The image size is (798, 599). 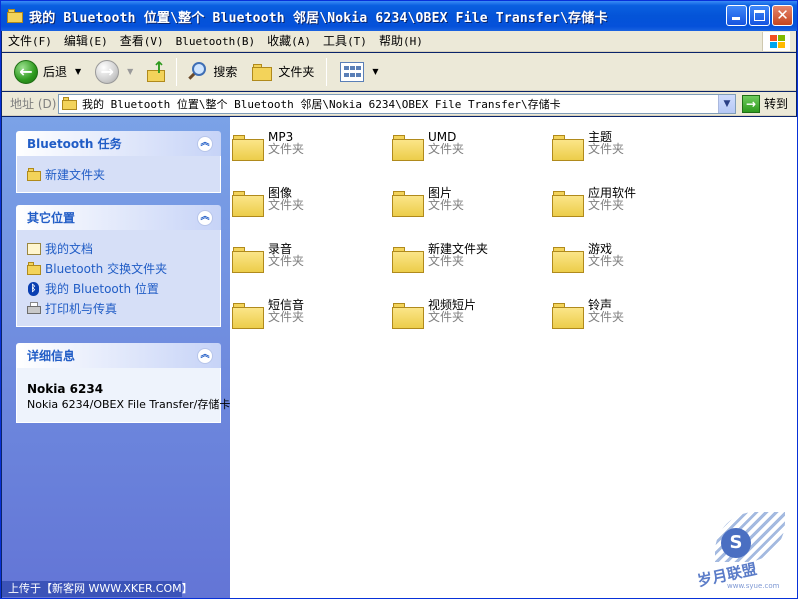 I want to click on toolbar: ← 后退 ▼ → ▼ ↑ 搜索 文件夹 ▼, so click(x=399, y=72).